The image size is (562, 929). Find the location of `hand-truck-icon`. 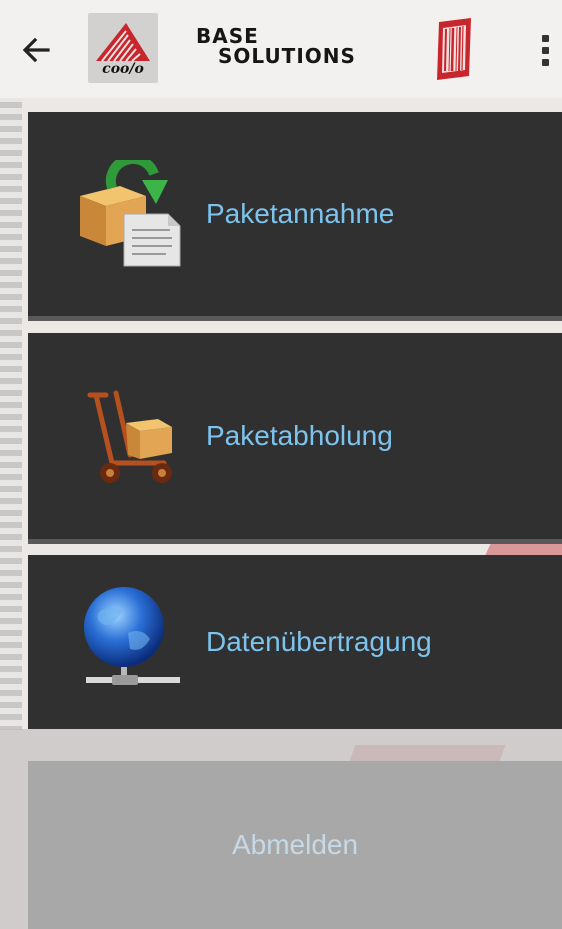

hand-truck-icon is located at coordinates (129, 436).